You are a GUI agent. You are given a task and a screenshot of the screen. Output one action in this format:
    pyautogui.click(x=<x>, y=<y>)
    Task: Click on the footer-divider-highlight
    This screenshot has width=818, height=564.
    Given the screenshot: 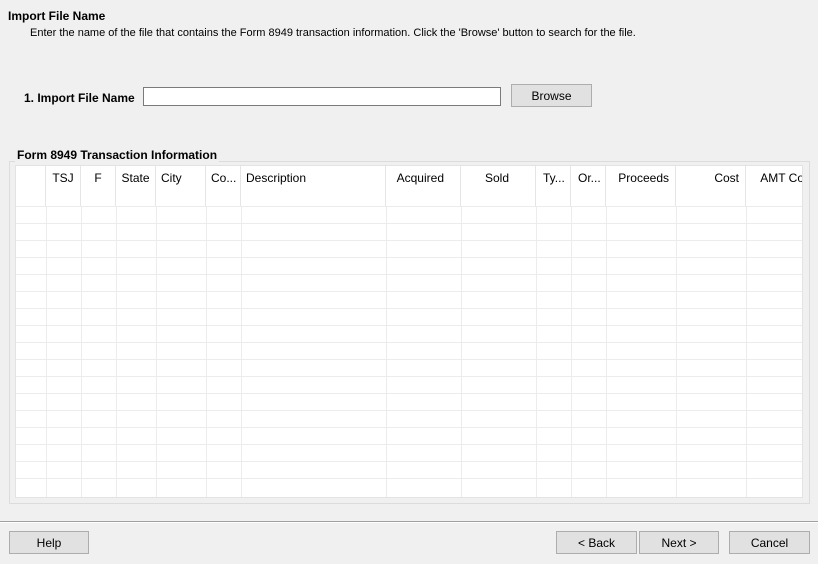 What is the action you would take?
    pyautogui.click(x=409, y=522)
    